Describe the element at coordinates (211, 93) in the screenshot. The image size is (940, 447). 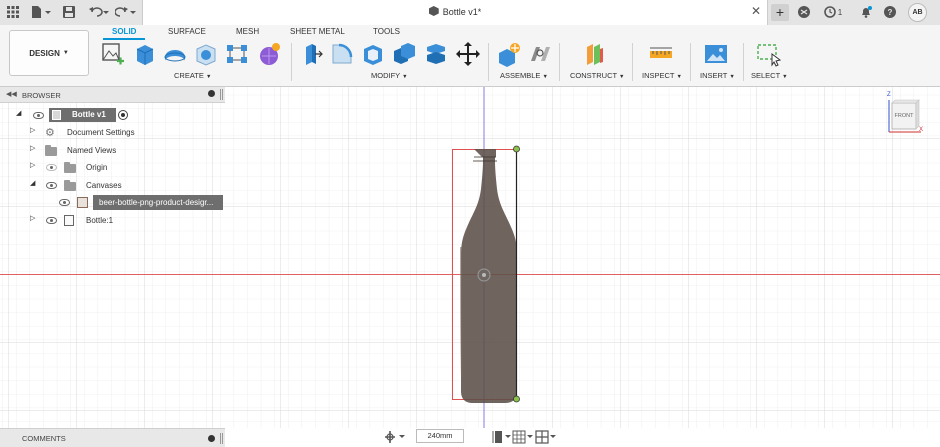
I see `browser-options-icon` at that location.